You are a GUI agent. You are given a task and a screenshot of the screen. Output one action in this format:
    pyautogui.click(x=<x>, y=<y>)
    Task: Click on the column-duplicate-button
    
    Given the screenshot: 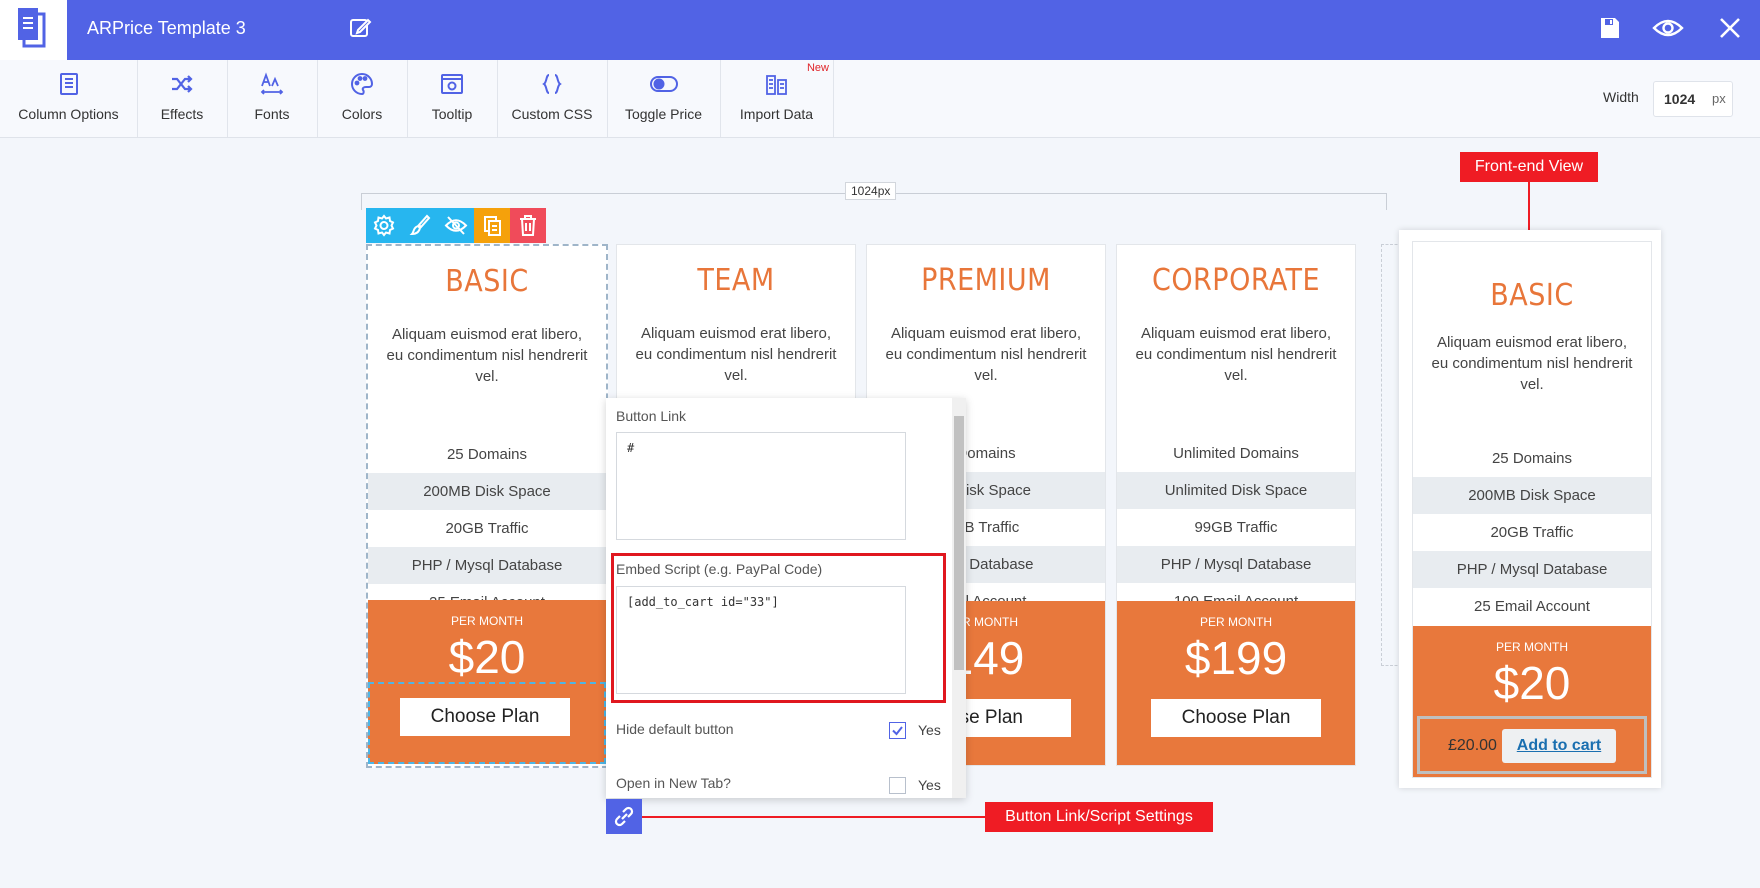 What is the action you would take?
    pyautogui.click(x=492, y=225)
    